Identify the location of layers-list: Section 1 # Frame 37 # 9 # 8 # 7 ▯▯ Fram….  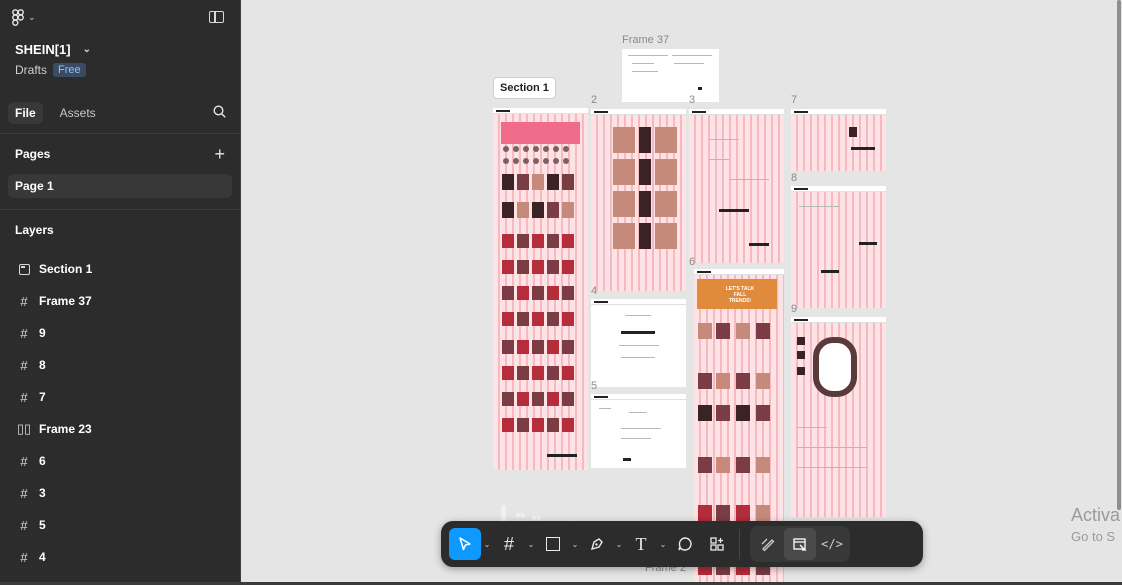
(120, 413).